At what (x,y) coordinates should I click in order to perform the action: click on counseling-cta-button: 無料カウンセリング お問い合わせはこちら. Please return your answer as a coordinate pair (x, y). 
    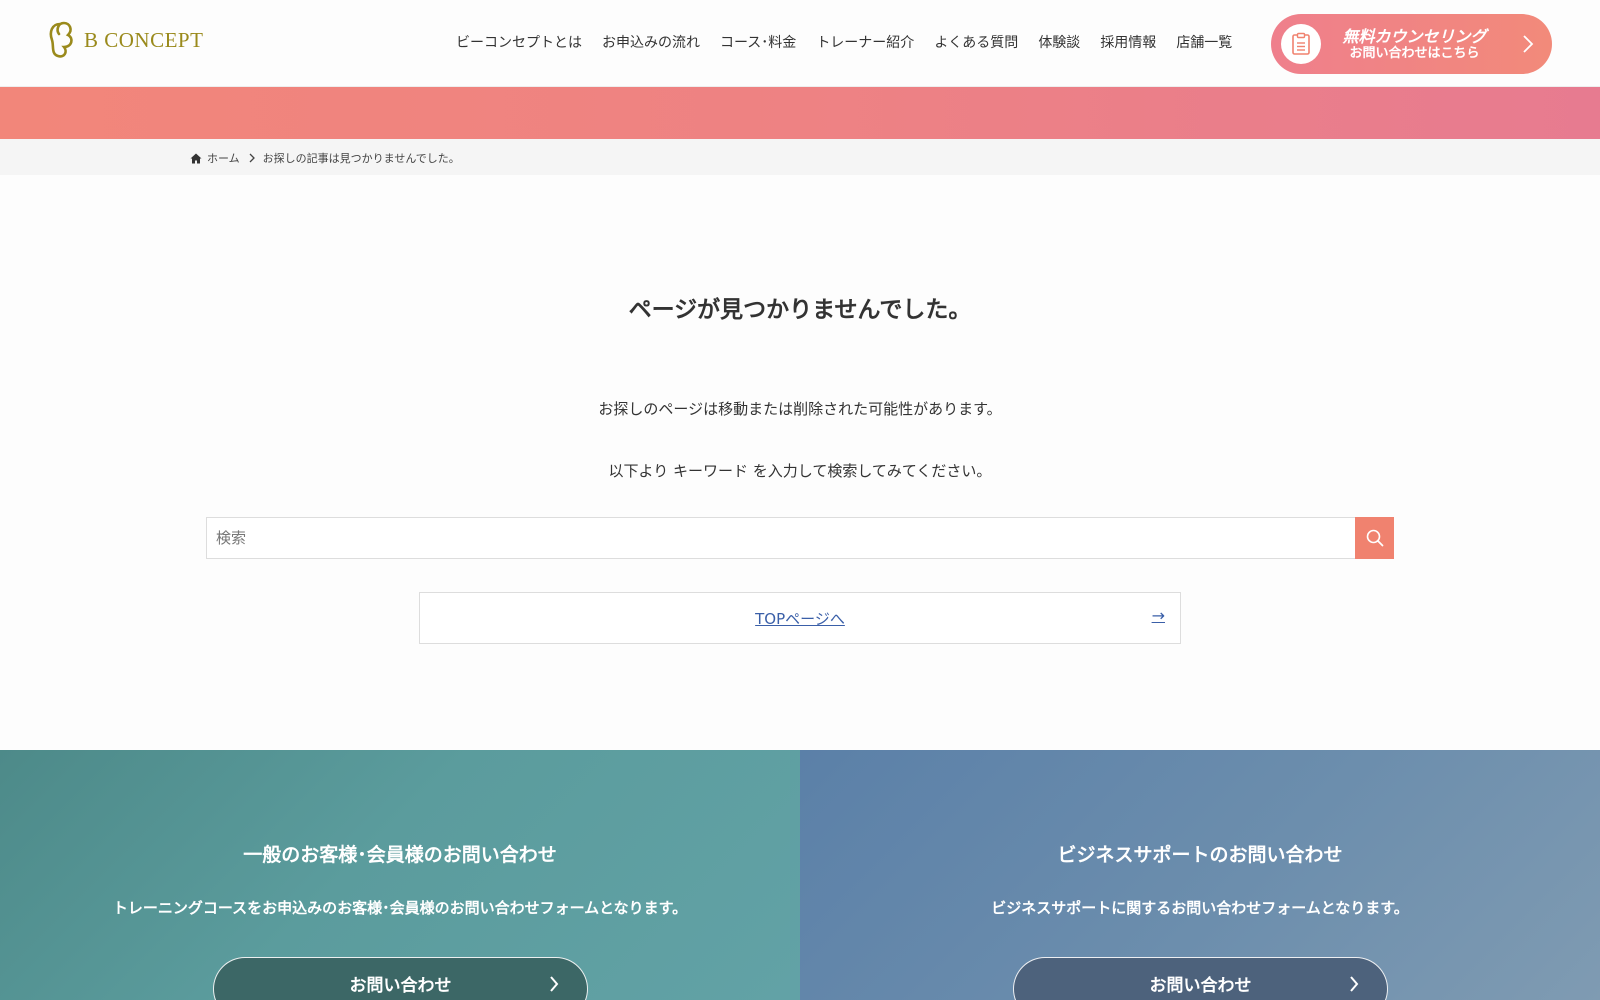
    Looking at the image, I should click on (1411, 44).